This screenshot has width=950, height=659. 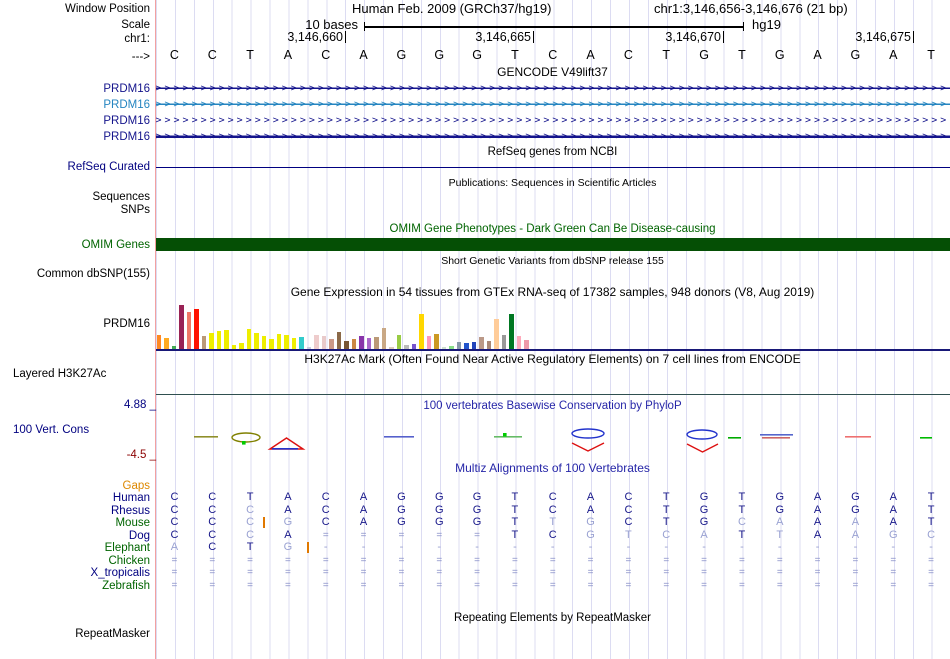 I want to click on coordinate-tick: 3,146,670, so click(x=677, y=37).